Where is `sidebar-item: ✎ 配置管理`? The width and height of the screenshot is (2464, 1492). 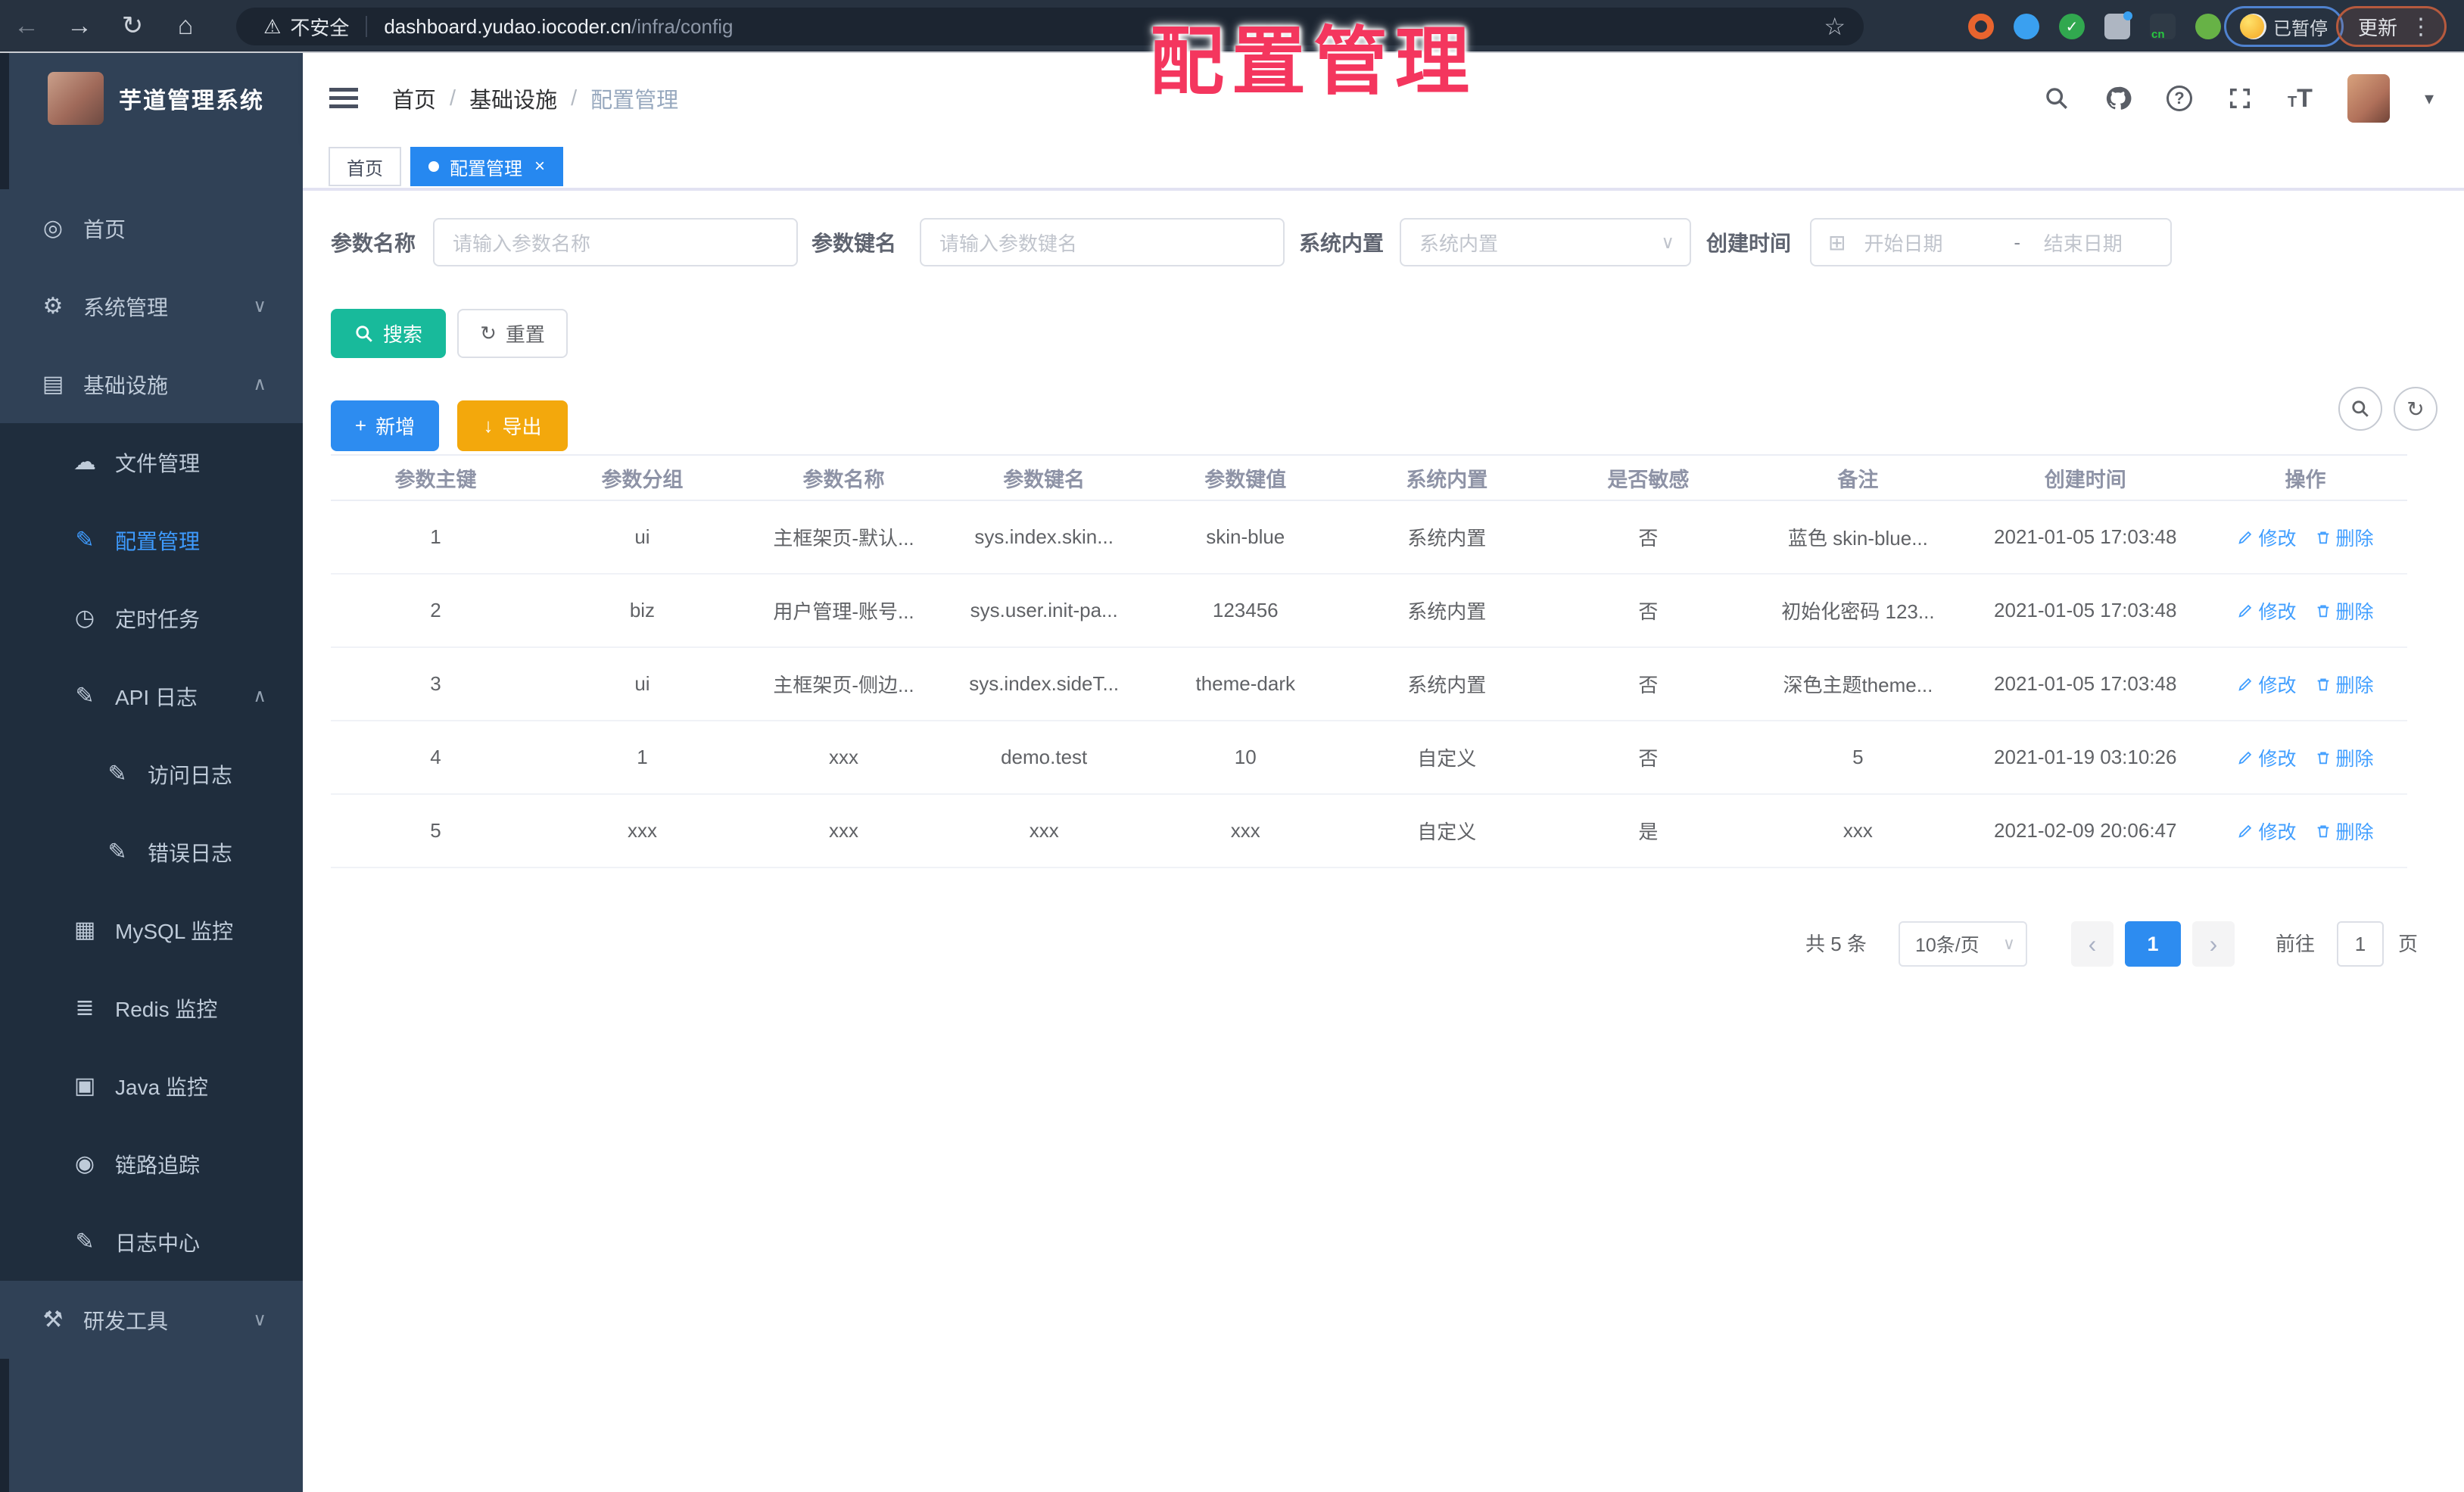
sidebar-item: ✎ 配置管理 is located at coordinates (151, 540).